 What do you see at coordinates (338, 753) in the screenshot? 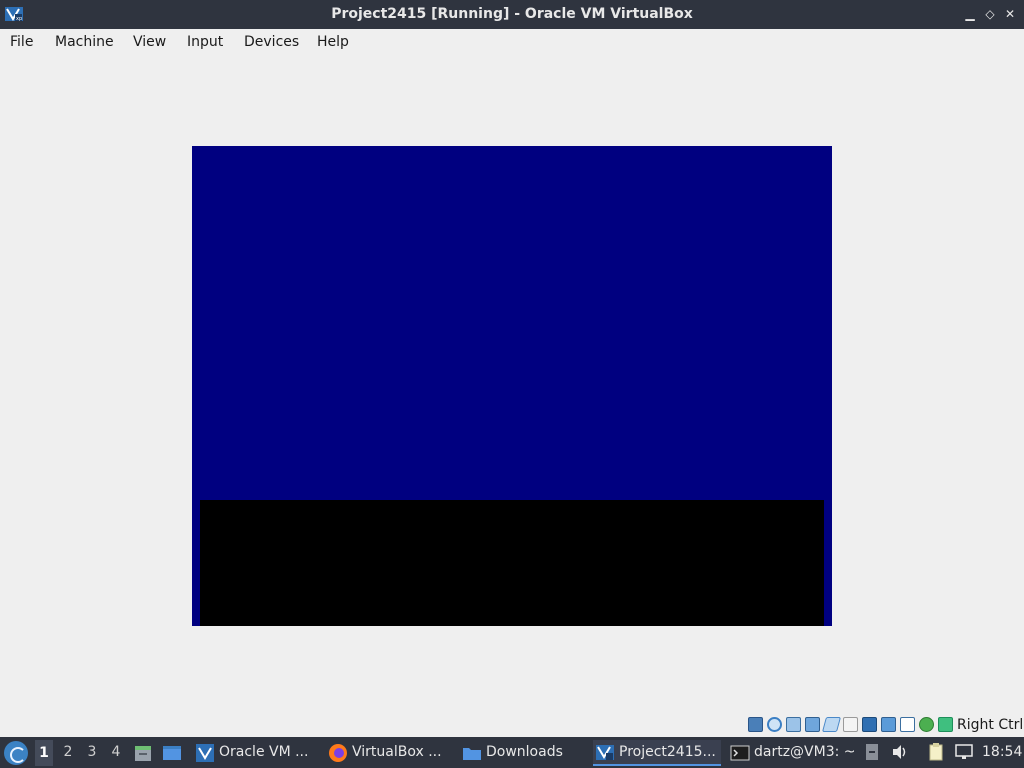
I see `firefox-icon` at bounding box center [338, 753].